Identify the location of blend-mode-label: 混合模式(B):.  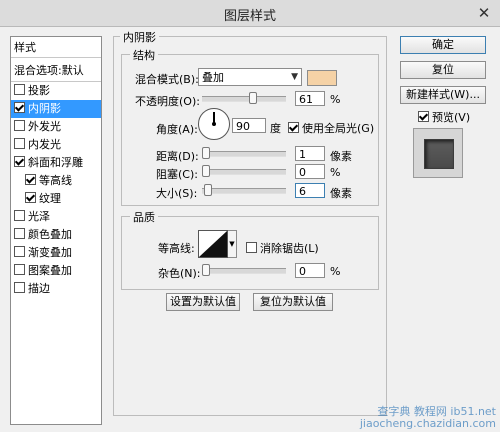
(167, 79).